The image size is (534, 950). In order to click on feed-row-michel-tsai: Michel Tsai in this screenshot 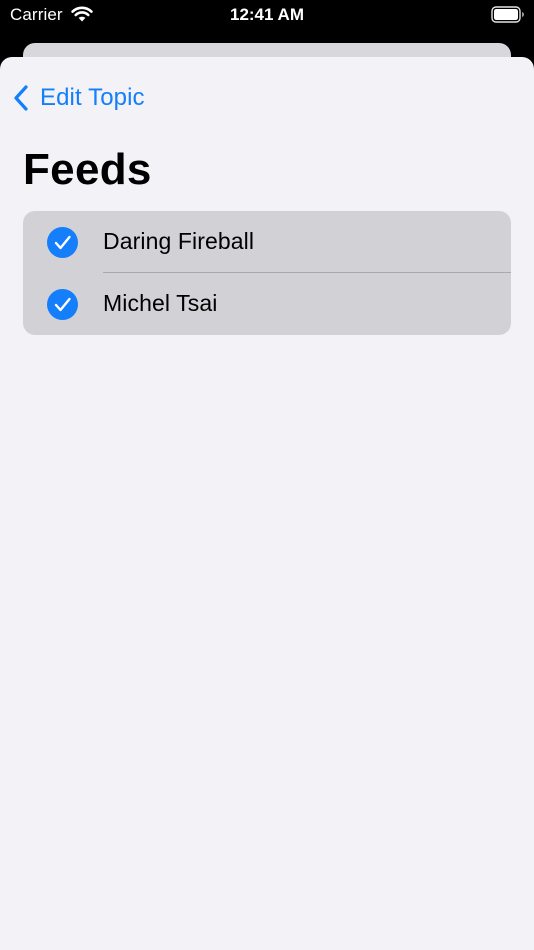, I will do `click(267, 304)`.